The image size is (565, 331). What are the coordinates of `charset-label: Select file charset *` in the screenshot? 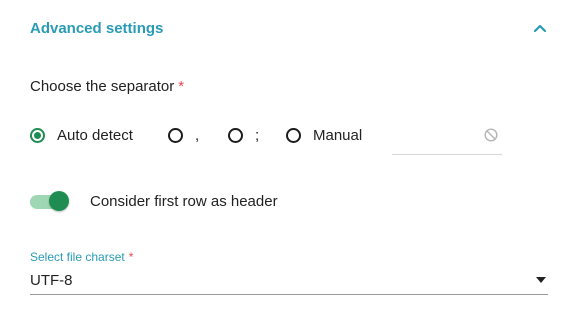 It's located at (81, 257).